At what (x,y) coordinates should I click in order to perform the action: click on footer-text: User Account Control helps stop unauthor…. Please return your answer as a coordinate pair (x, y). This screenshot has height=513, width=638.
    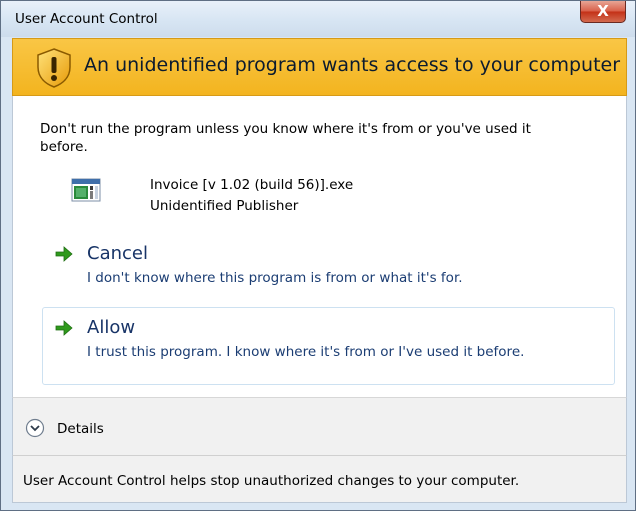
    Looking at the image, I should click on (271, 481).